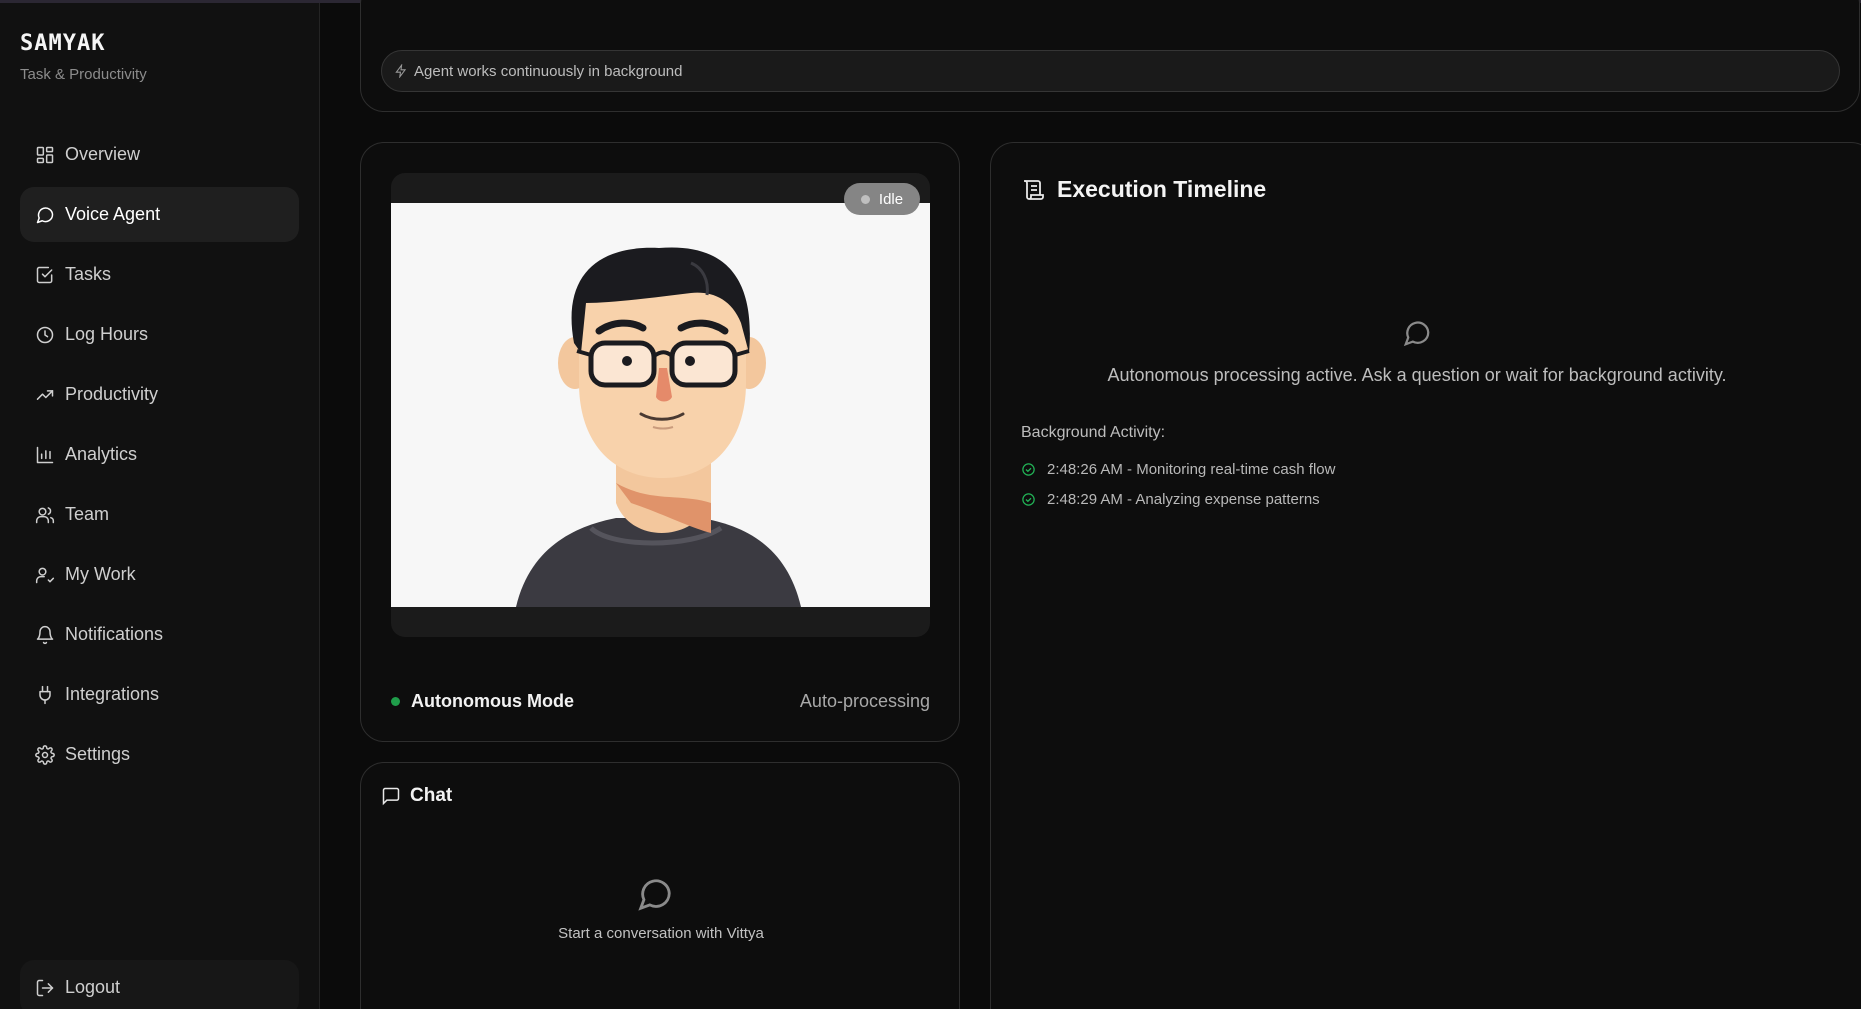 This screenshot has width=1861, height=1009. I want to click on mode-row: Autonomous Mode Auto-processing, so click(660, 701).